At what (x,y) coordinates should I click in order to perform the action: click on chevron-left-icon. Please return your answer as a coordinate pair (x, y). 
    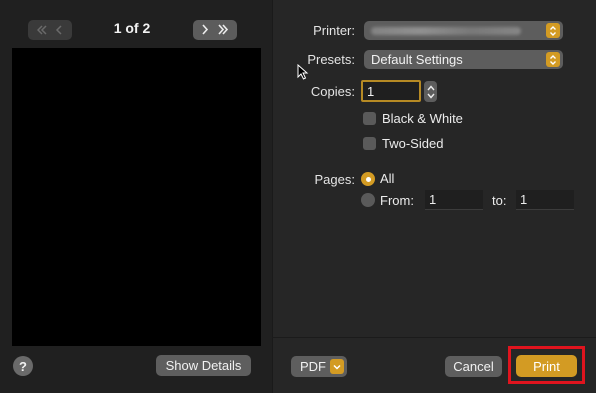
    Looking at the image, I should click on (59, 30).